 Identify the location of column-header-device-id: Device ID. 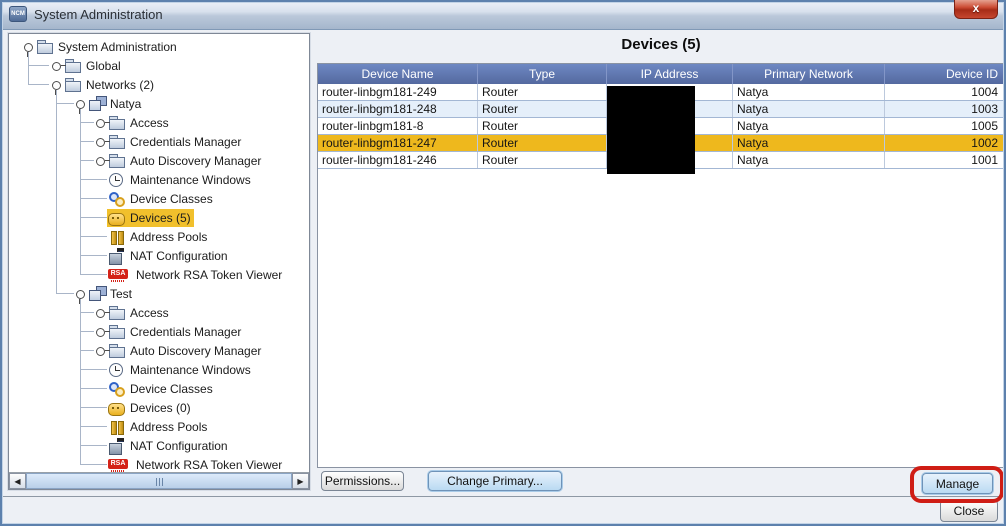
(944, 74).